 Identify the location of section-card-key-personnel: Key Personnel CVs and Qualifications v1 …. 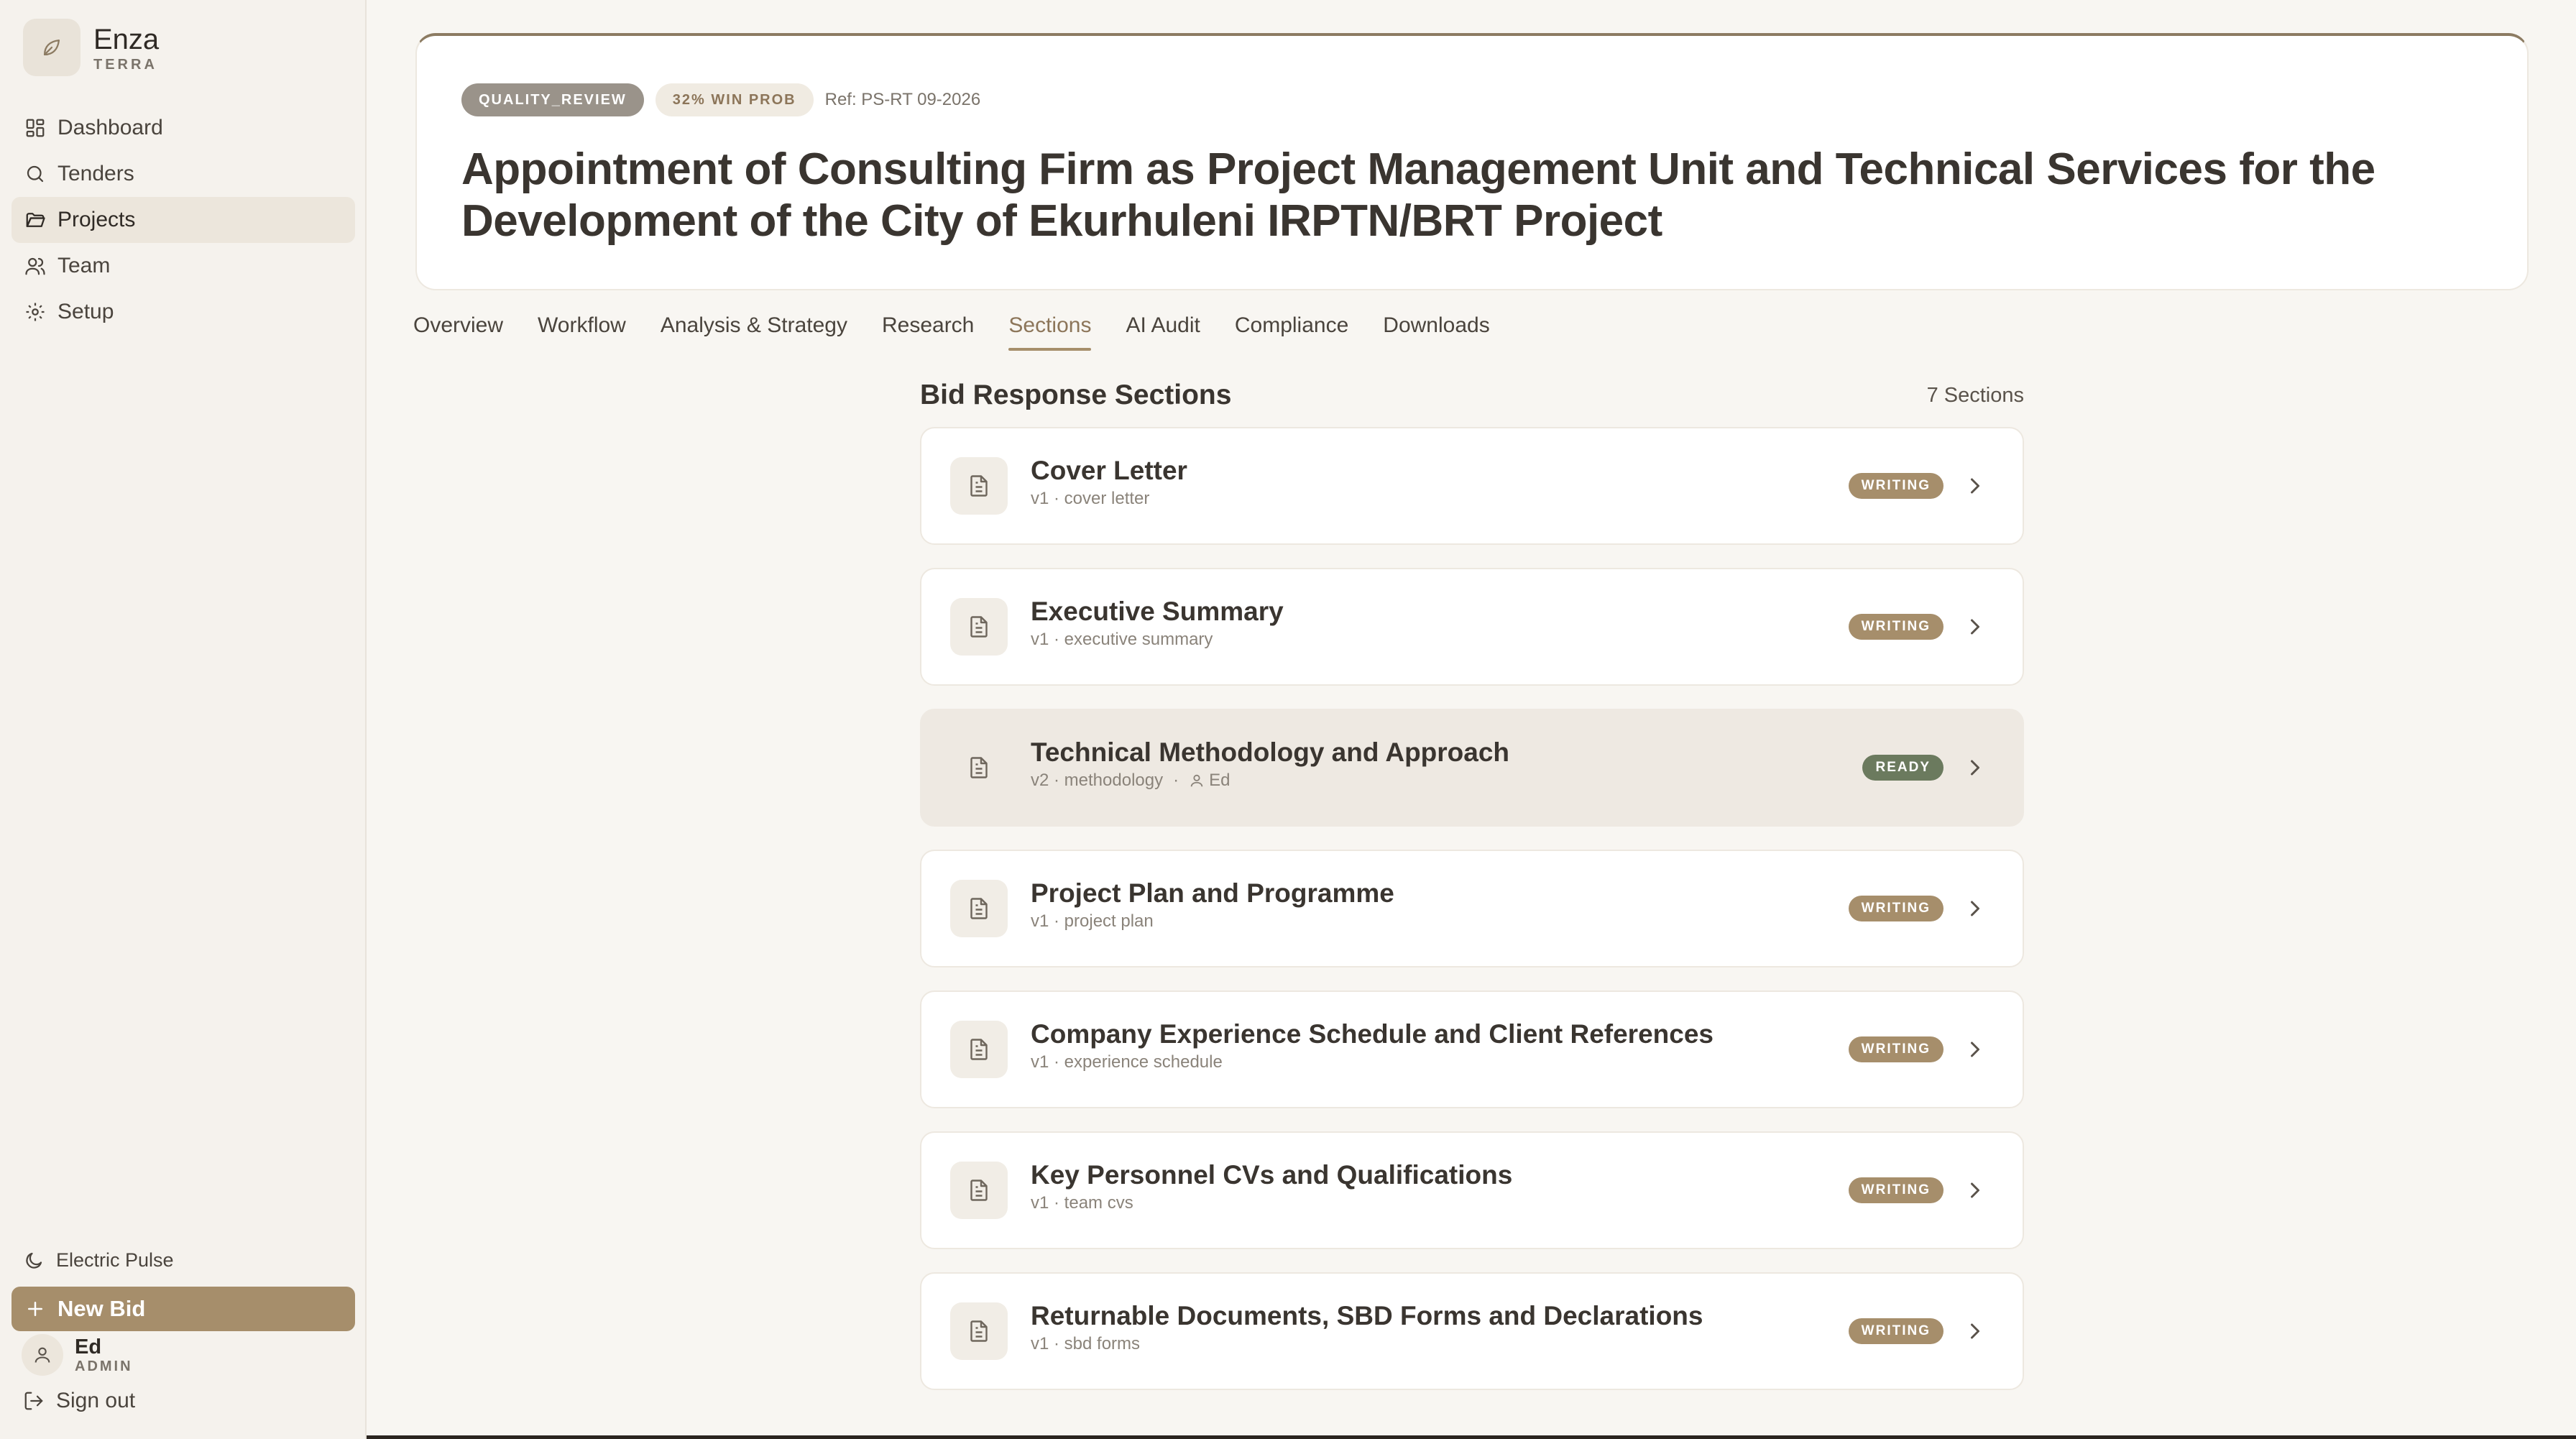
(1472, 1190).